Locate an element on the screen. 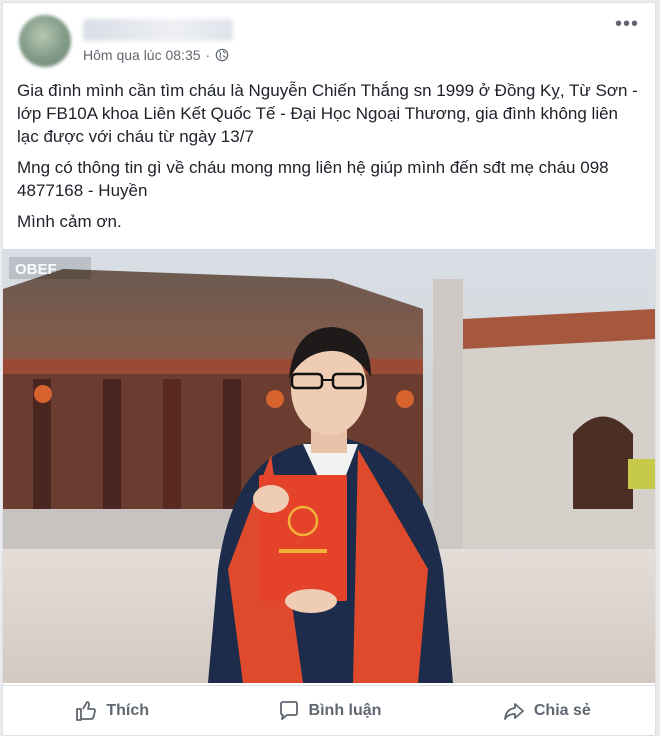 Image resolution: width=660 pixels, height=736 pixels. like-button: Thích is located at coordinates (111, 710).